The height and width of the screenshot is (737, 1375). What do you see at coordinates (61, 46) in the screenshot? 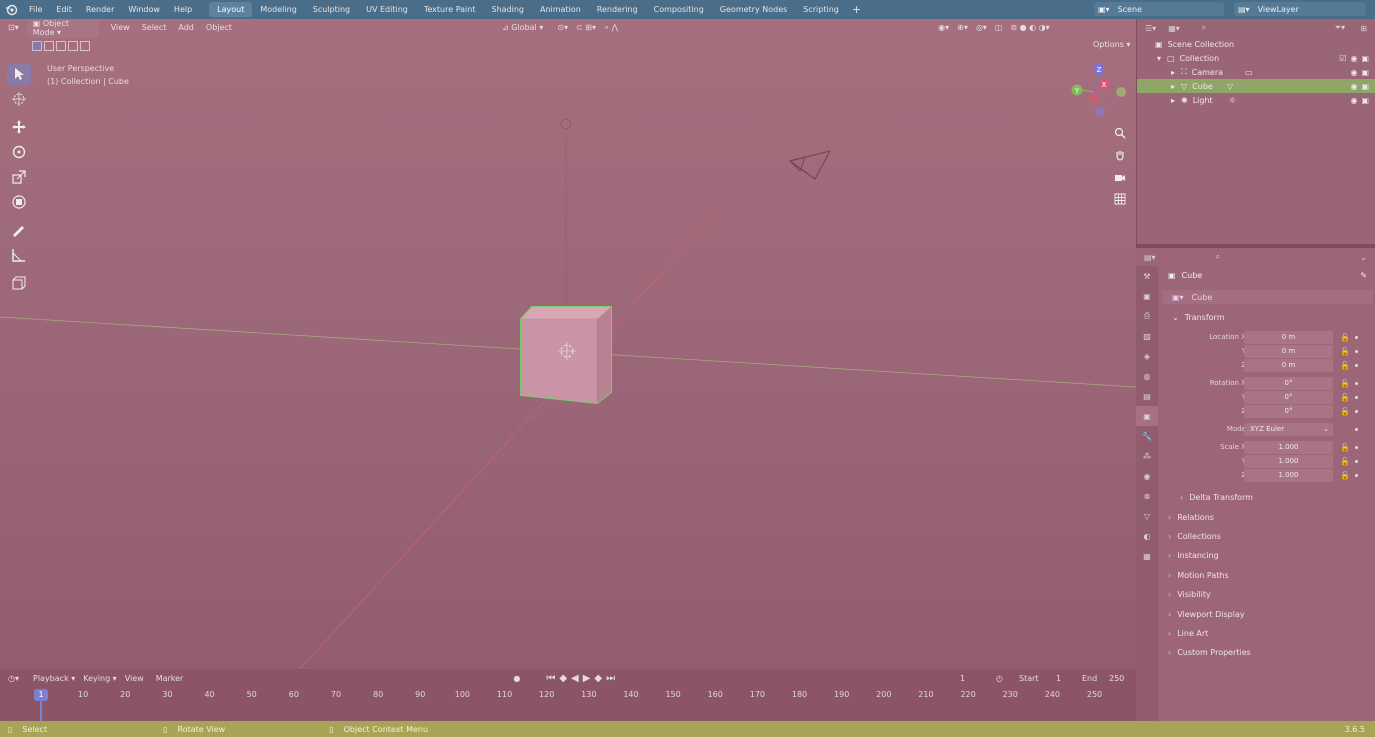
I see `select-subtract-icon` at bounding box center [61, 46].